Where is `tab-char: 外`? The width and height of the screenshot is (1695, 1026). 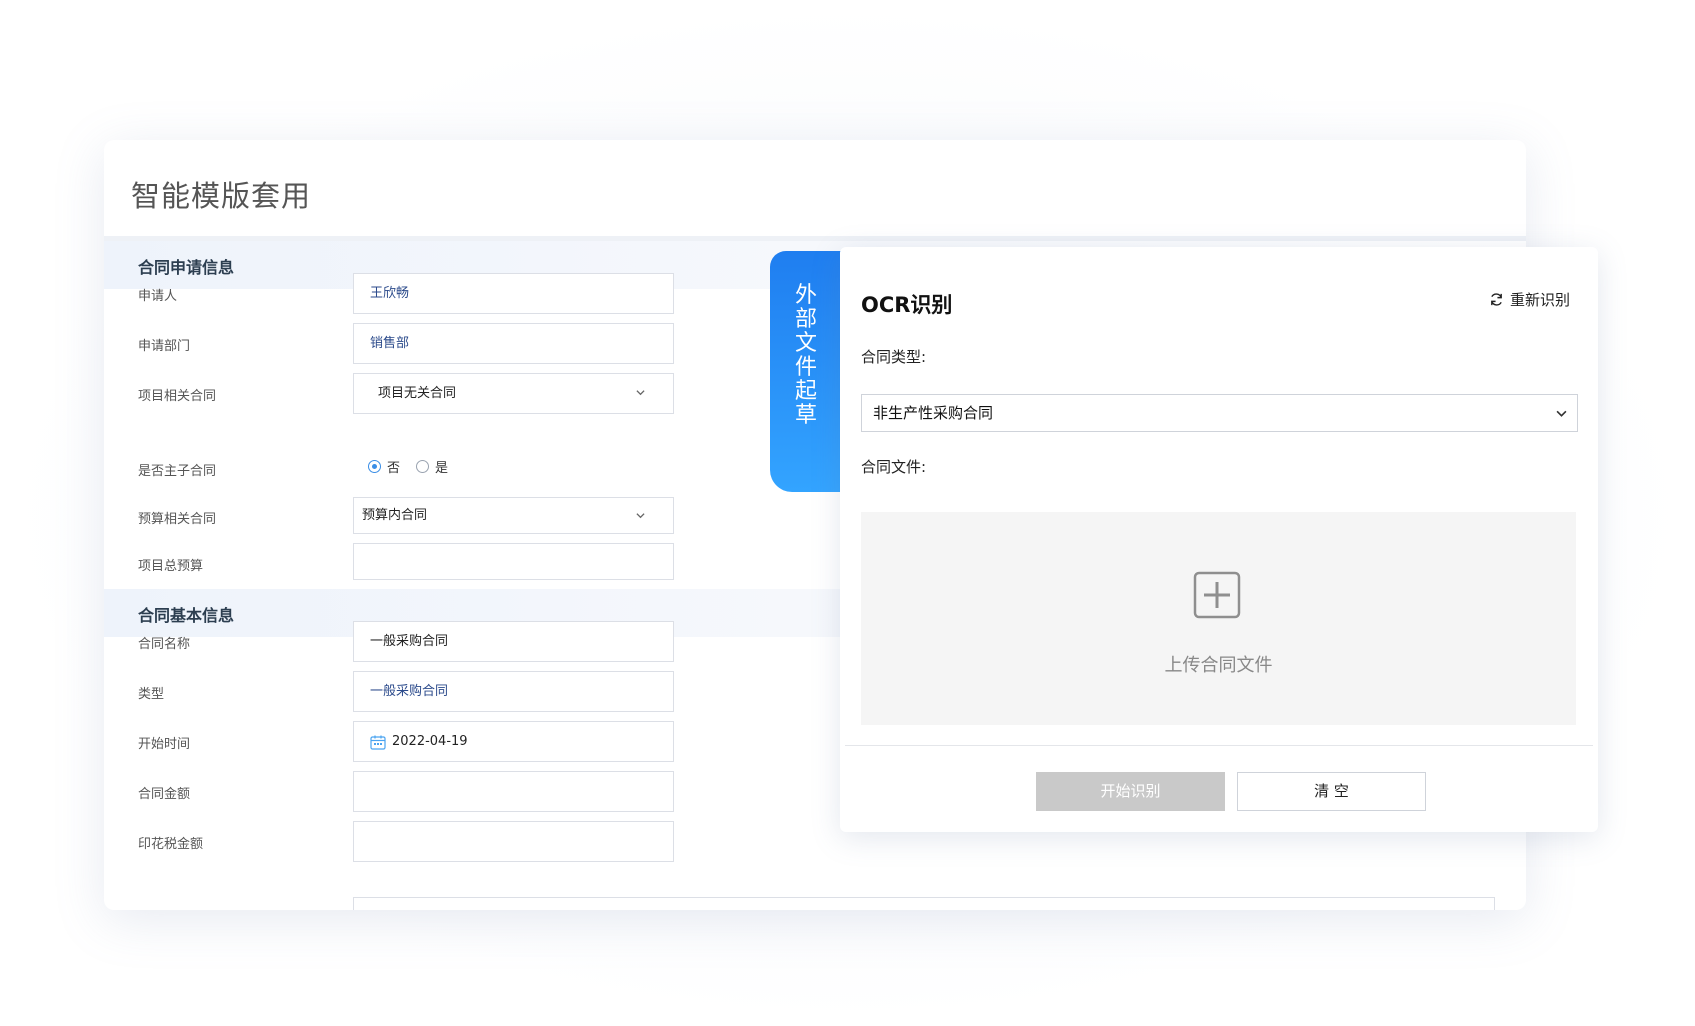
tab-char: 外 is located at coordinates (805, 295).